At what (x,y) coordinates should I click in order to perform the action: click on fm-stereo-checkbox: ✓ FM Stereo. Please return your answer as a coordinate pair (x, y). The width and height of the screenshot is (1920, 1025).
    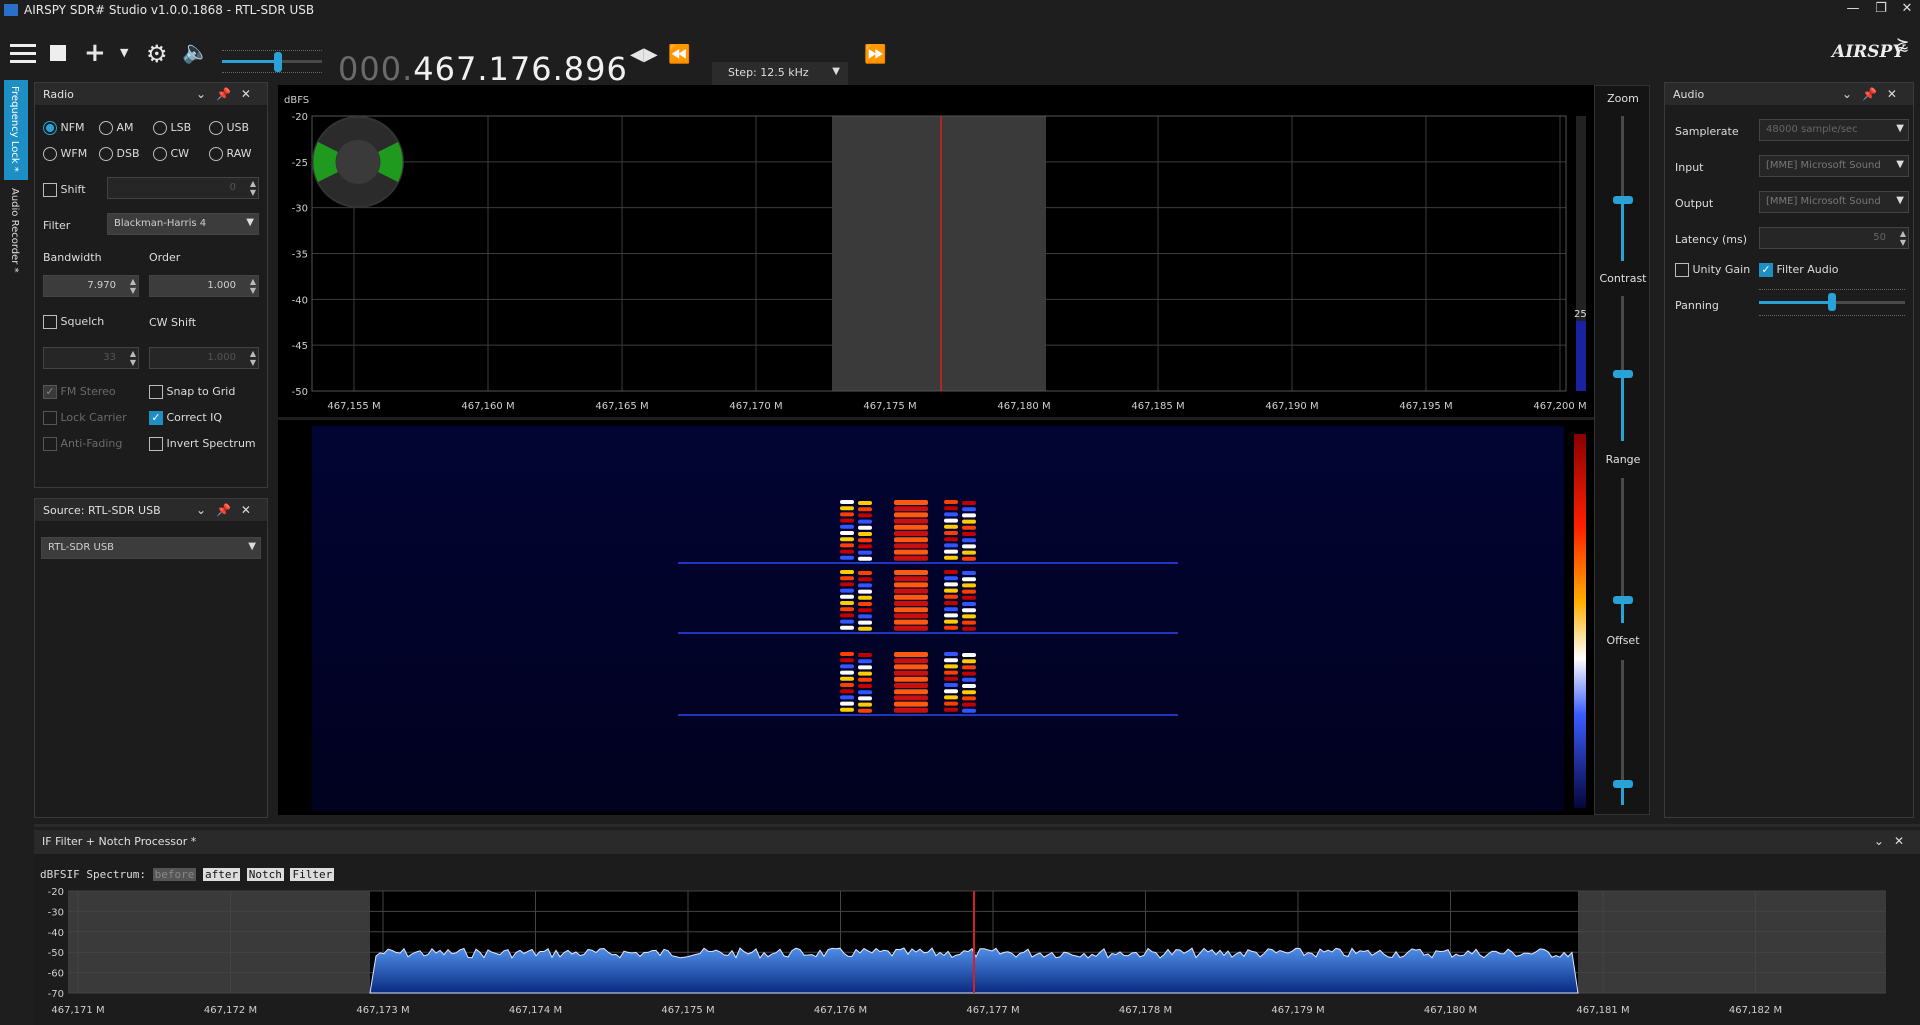
    Looking at the image, I should click on (79, 392).